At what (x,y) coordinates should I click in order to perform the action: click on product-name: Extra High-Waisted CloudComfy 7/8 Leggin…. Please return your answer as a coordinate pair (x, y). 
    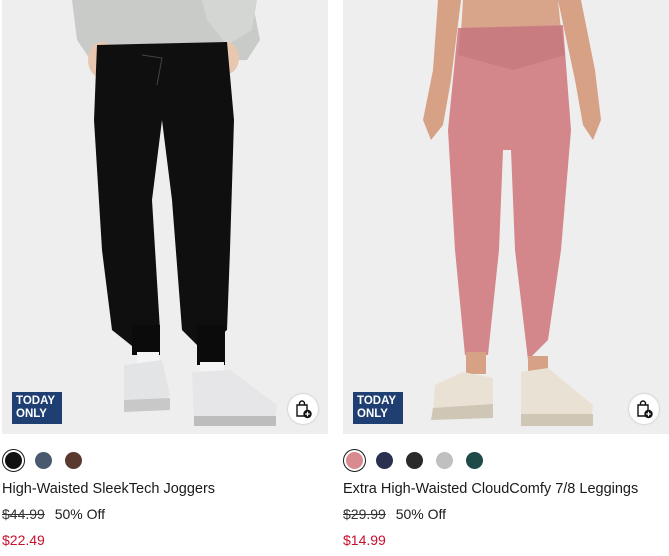
    Looking at the image, I should click on (506, 489).